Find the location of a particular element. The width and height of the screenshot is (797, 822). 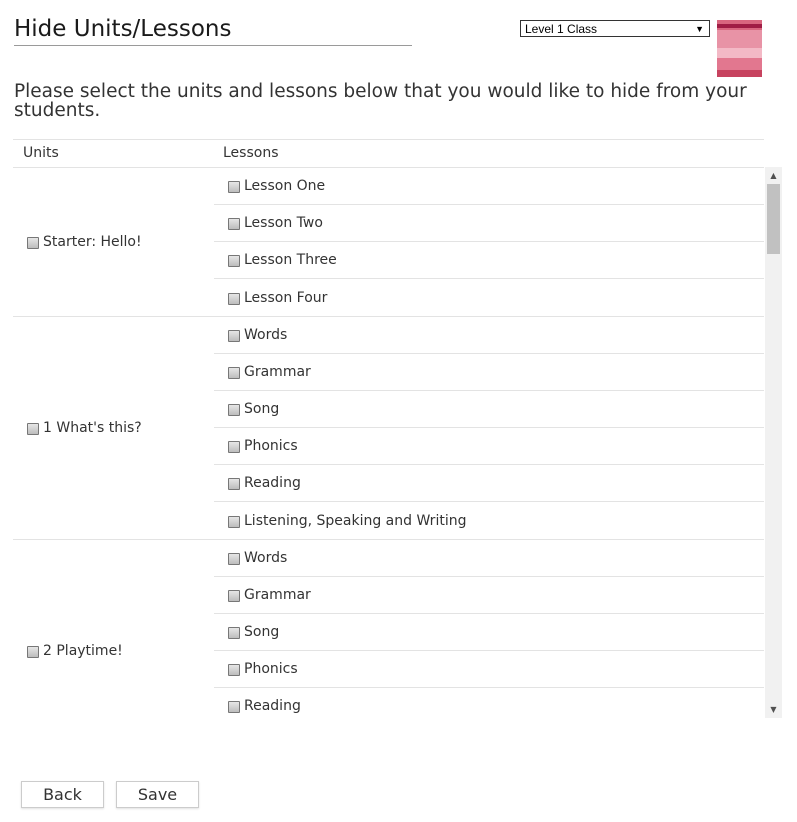

scroll-thumb is located at coordinates (773, 219).